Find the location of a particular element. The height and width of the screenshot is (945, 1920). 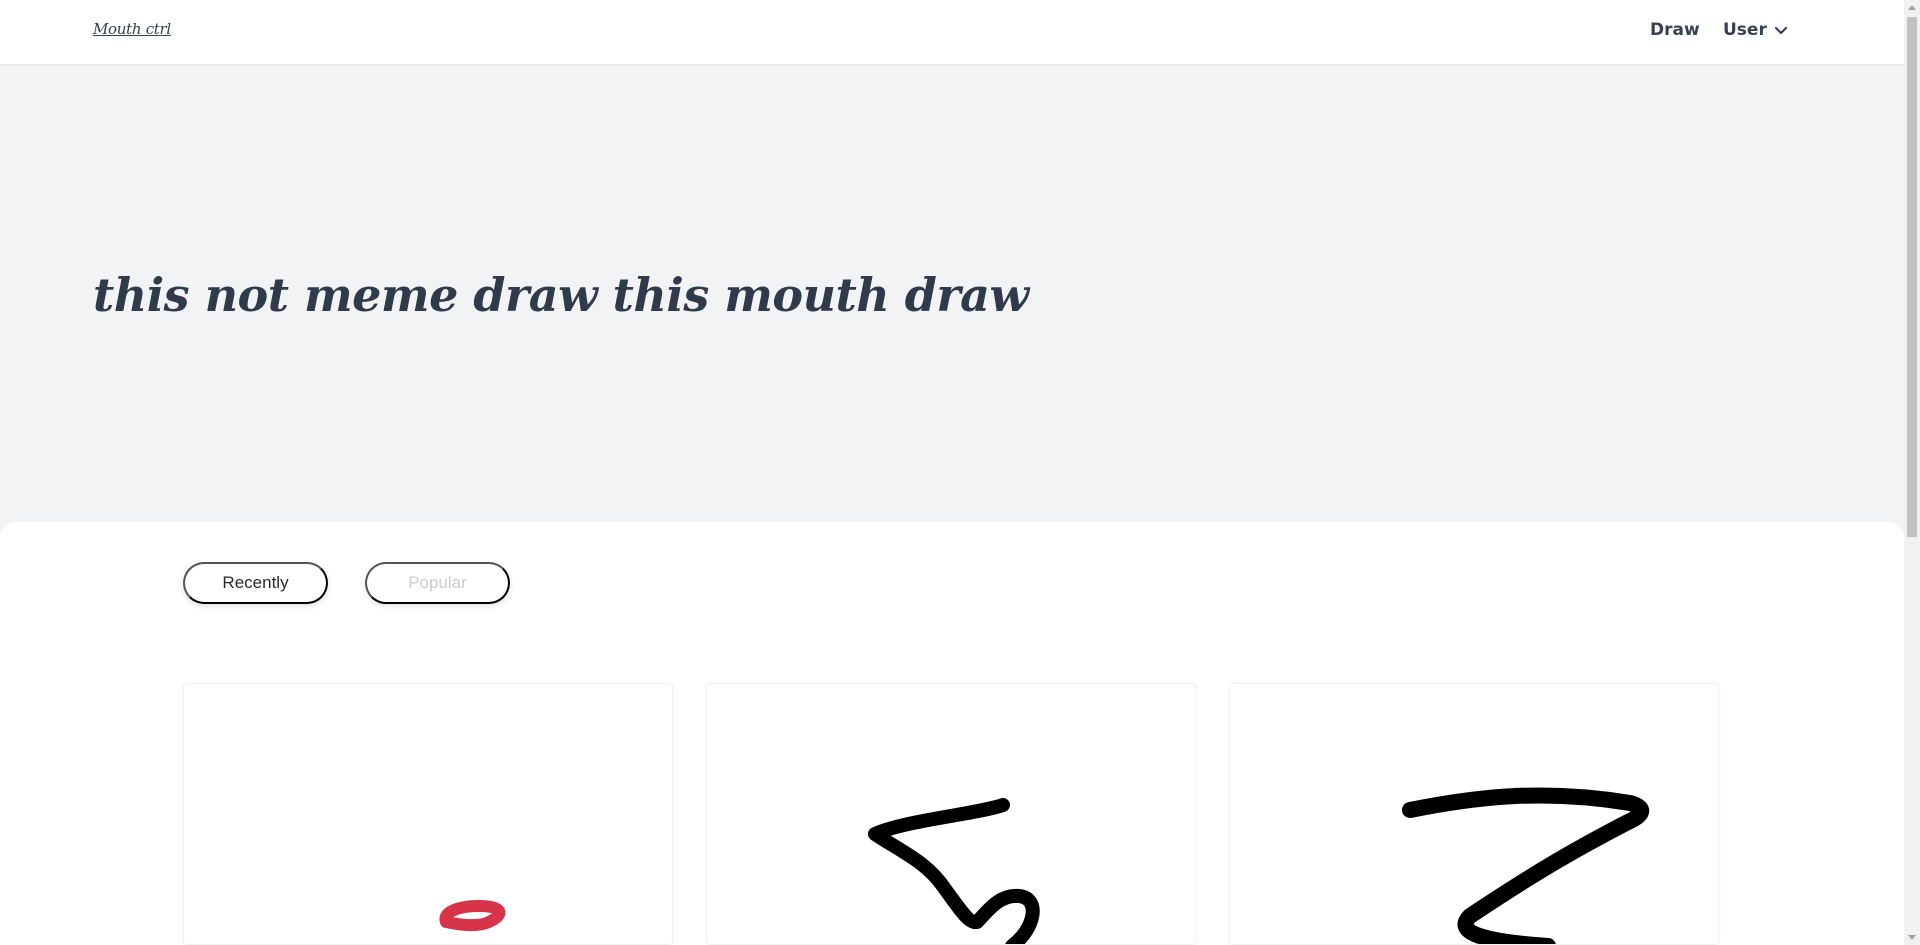

user-menu-button: User is located at coordinates (1756, 30).